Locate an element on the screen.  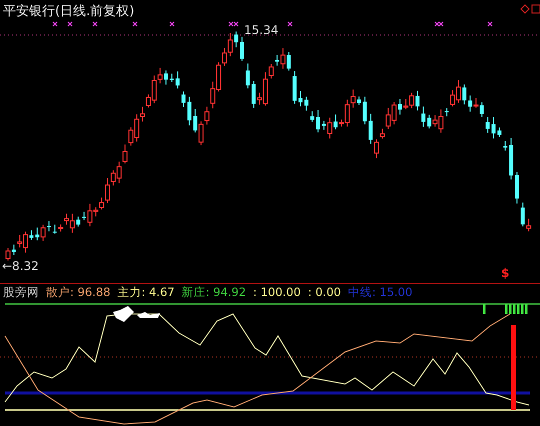
high-price-label: 15.34 is located at coordinates (261, 30).